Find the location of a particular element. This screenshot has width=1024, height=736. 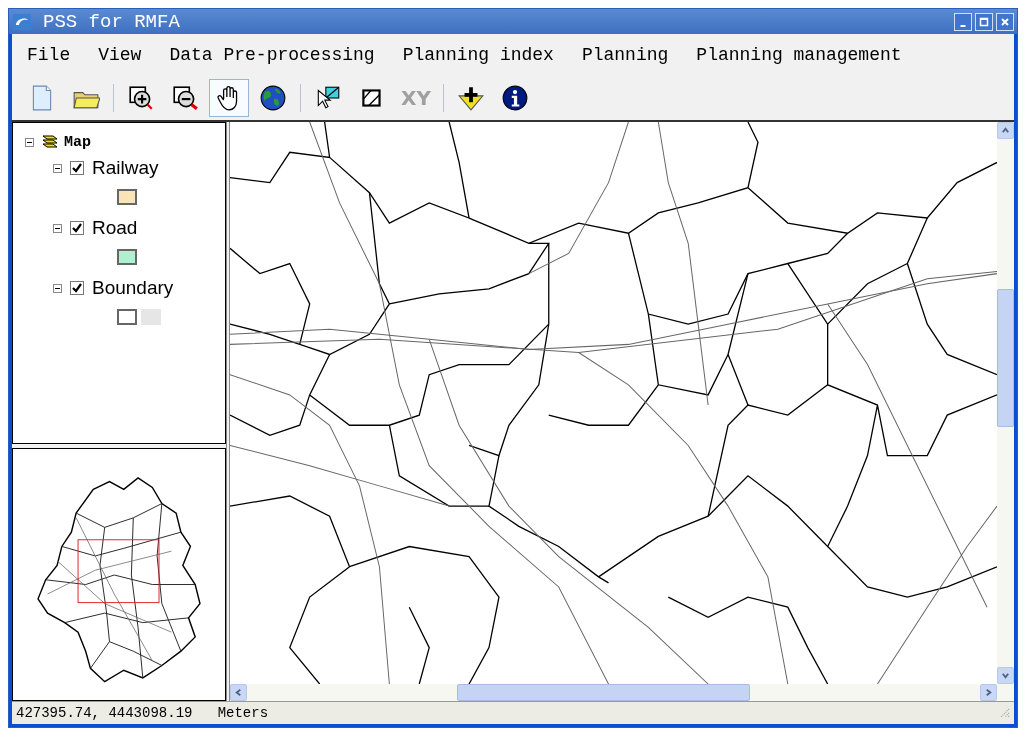

vertical-scrollbar is located at coordinates (1005, 403).